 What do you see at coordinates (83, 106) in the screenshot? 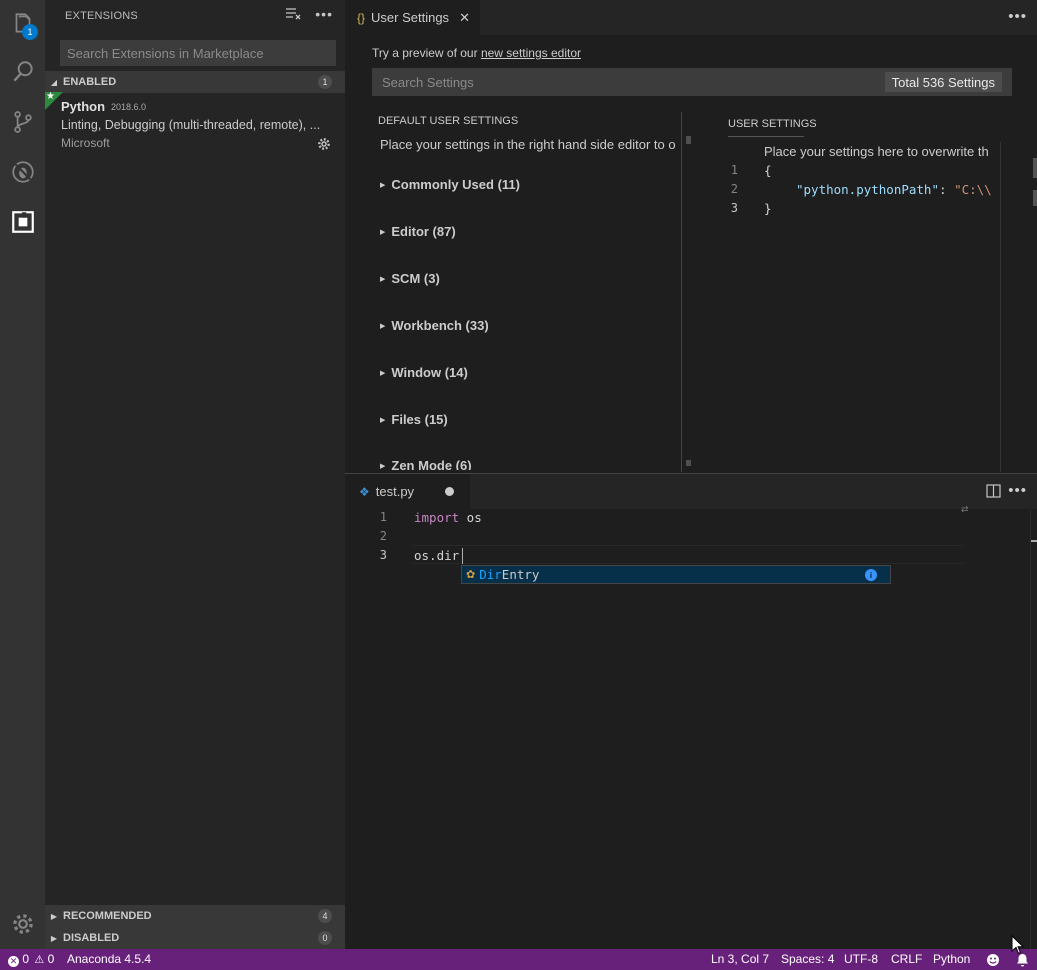
I see `extension-name: Python` at bounding box center [83, 106].